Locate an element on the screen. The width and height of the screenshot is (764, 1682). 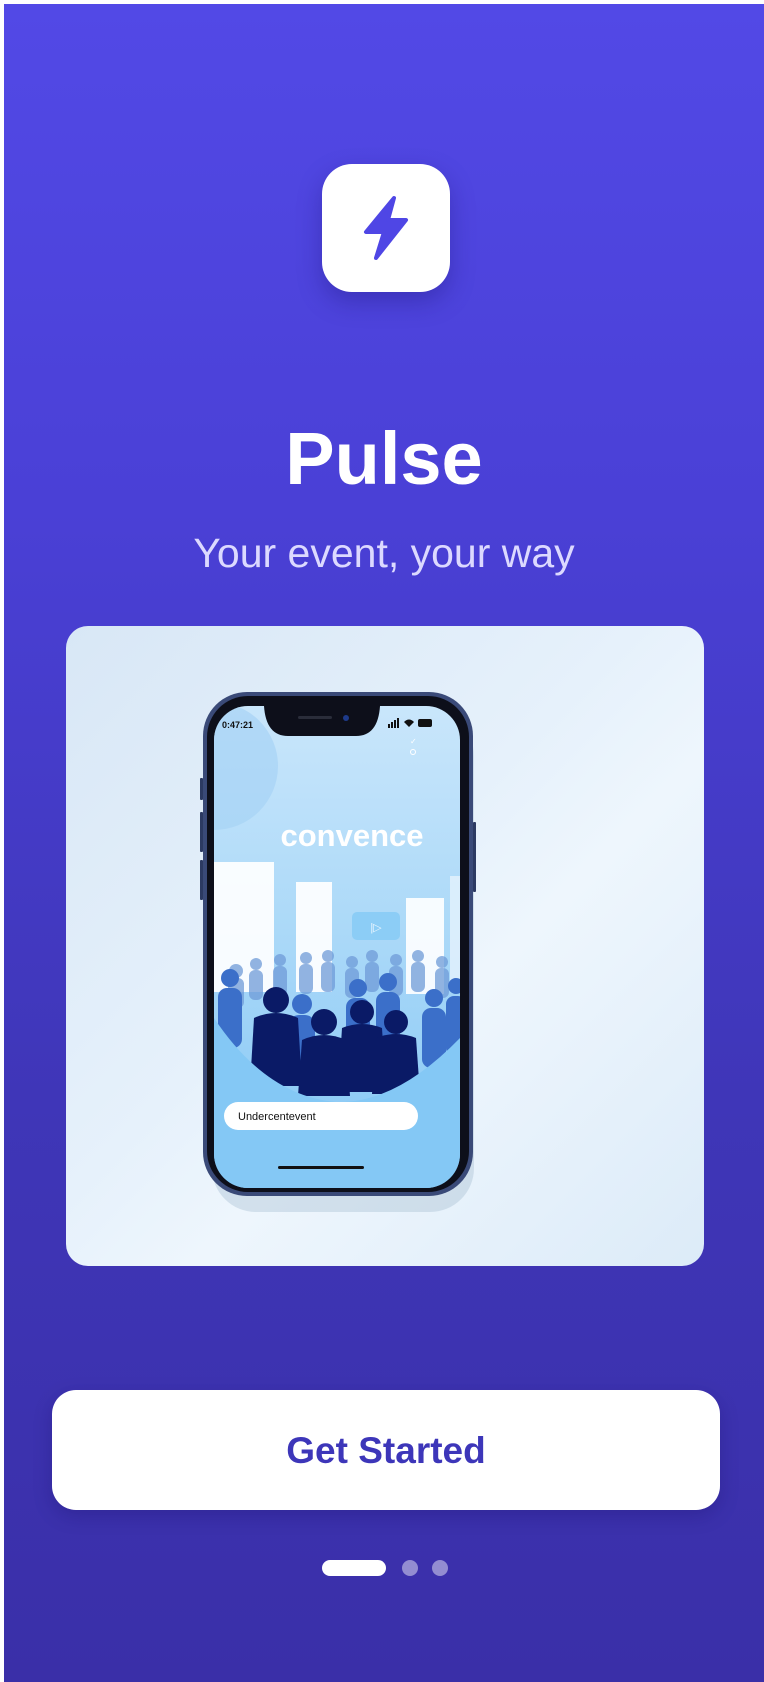
app-subtitle: Your event, your way is located at coordinates (384, 553).